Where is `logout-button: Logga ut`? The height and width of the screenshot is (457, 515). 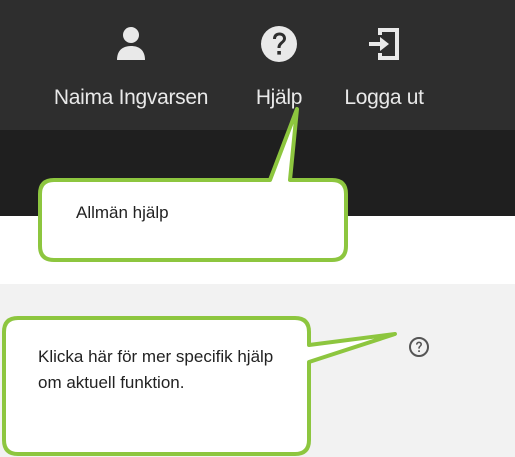 logout-button: Logga ut is located at coordinates (384, 74).